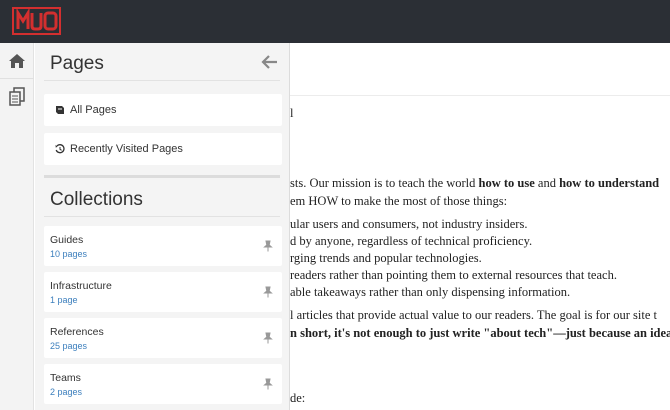 Image resolution: width=670 pixels, height=410 pixels. What do you see at coordinates (292, 113) in the screenshot?
I see `content-line: l` at bounding box center [292, 113].